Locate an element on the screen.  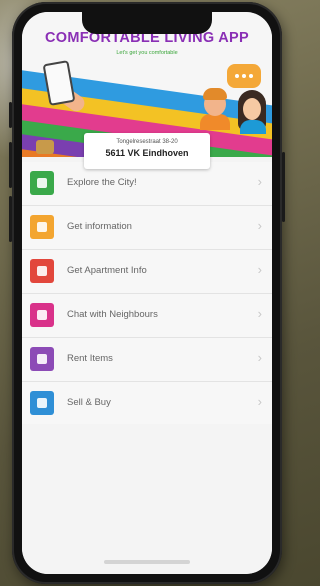
address-card: Tongelresestraat 38-20 5611 VK Eindhoven is located at coordinates (147, 151).